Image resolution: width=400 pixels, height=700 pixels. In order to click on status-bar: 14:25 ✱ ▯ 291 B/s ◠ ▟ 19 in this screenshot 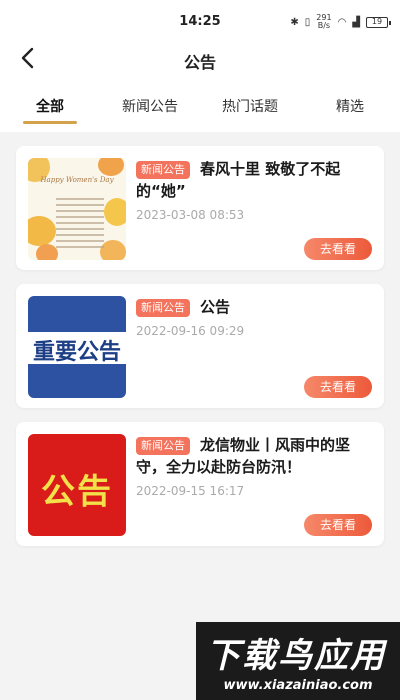, I will do `click(200, 20)`.